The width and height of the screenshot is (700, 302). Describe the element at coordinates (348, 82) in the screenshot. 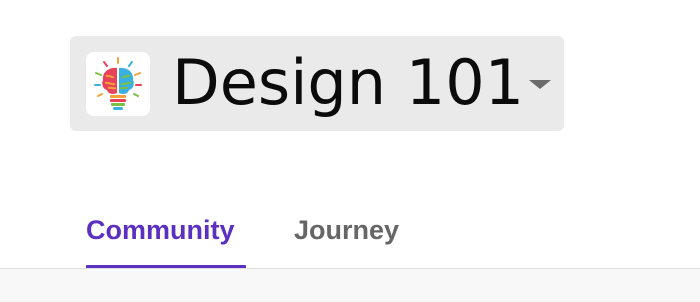

I see `group-name: Design 101` at that location.